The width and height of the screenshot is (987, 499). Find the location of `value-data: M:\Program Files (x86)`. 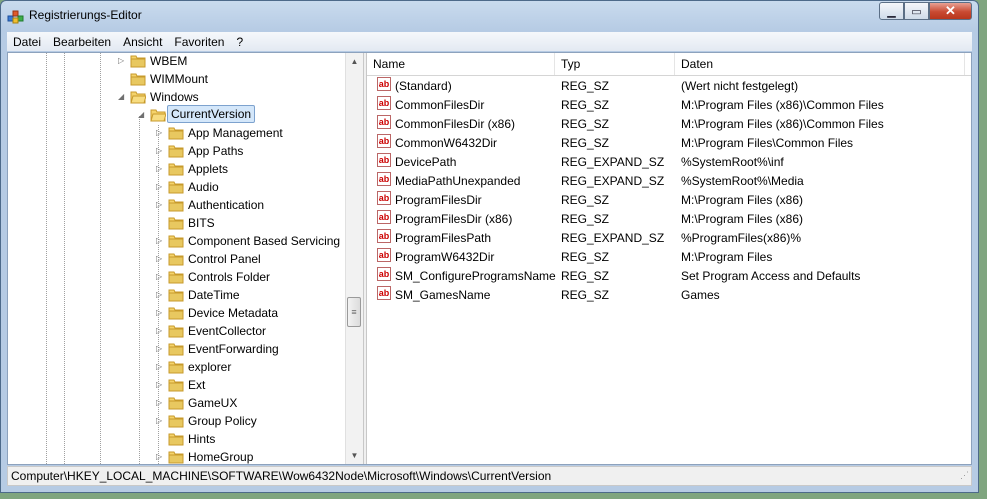

value-data: M:\Program Files (x86) is located at coordinates (742, 219).